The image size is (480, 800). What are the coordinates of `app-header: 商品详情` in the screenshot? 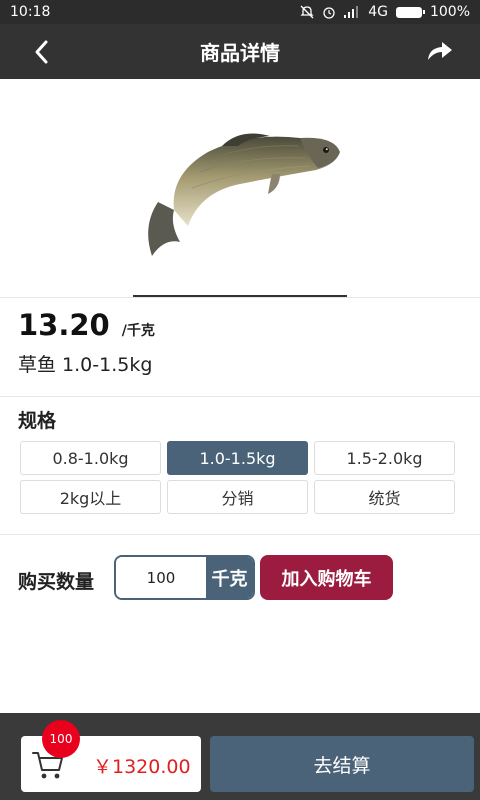 It's located at (240, 51).